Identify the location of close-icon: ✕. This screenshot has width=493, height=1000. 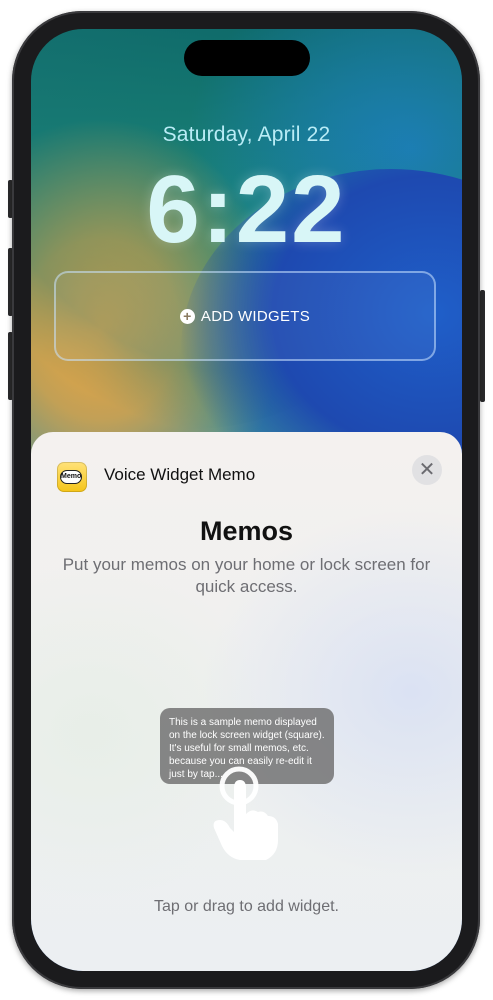
(427, 470).